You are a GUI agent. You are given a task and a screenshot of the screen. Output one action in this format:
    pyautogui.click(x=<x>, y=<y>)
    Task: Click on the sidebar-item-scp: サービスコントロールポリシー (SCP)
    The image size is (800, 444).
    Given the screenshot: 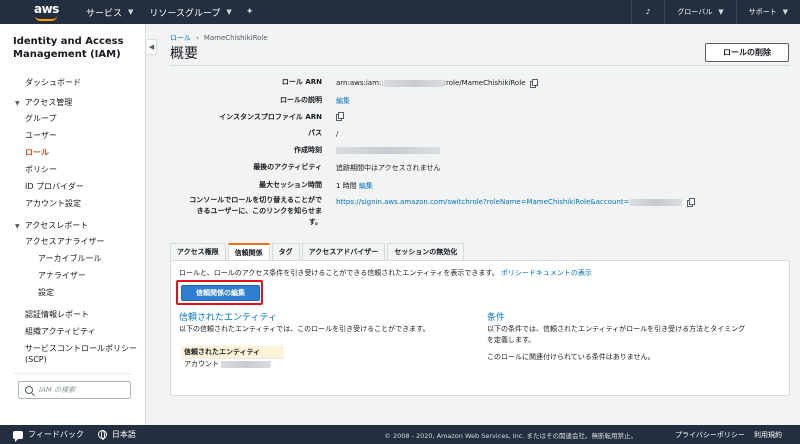 What is the action you would take?
    pyautogui.click(x=81, y=354)
    